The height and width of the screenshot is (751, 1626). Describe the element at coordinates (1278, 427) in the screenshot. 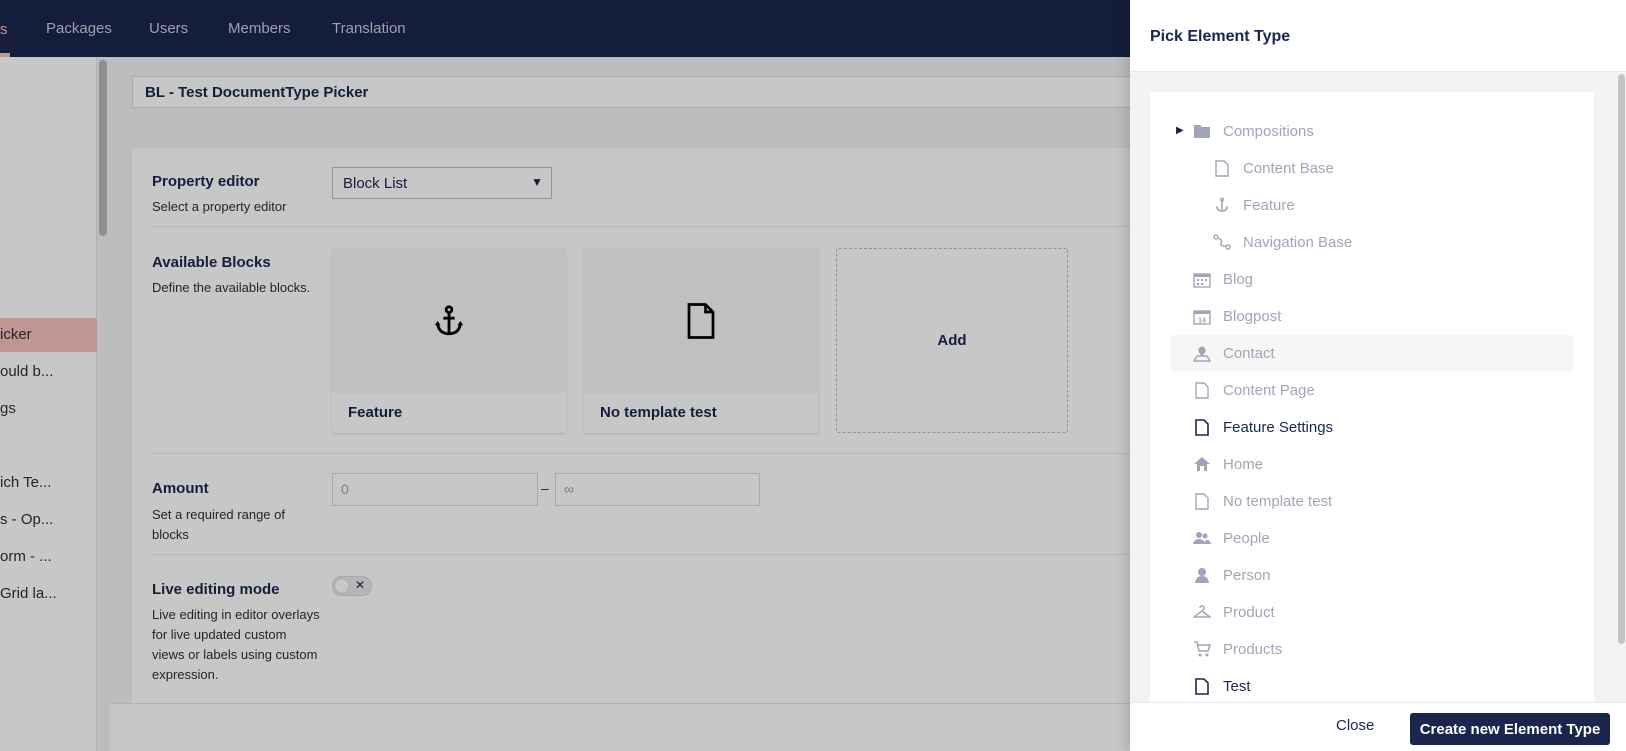

I see `tree-item-label: Feature Settings` at that location.